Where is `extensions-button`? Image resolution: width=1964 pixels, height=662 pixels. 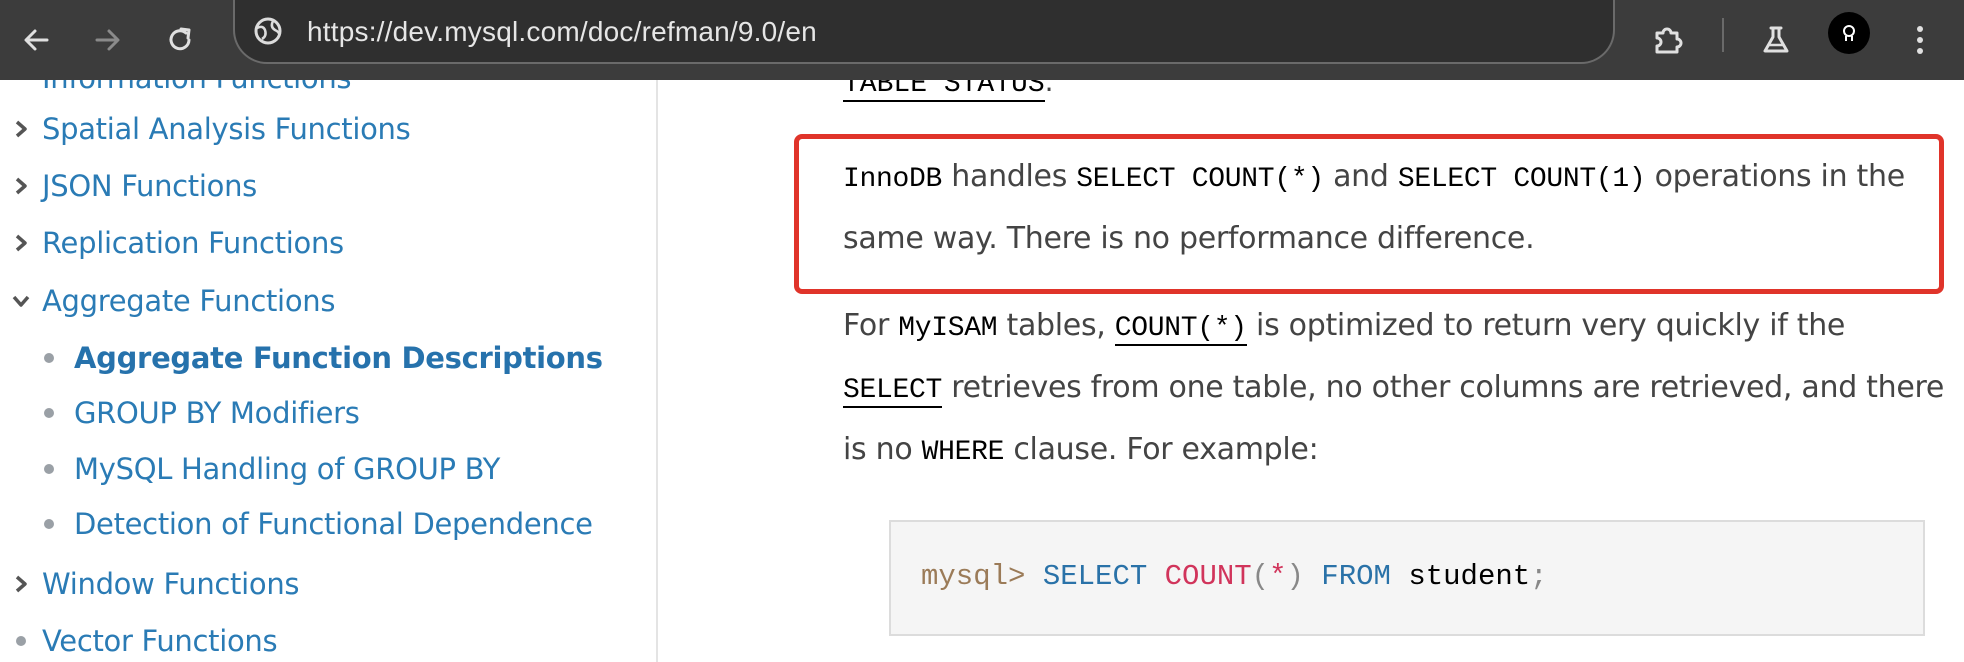
extensions-button is located at coordinates (1668, 40).